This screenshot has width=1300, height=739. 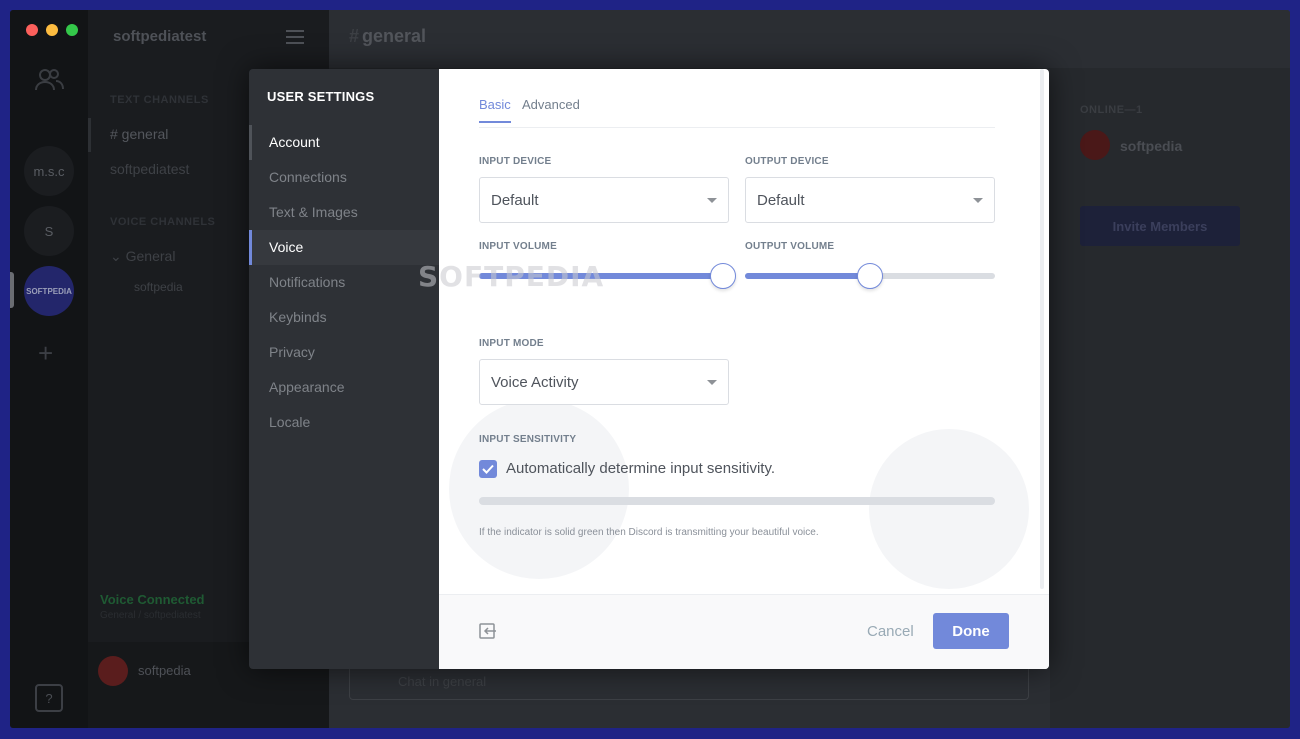 What do you see at coordinates (72, 30) in the screenshot?
I see `zoom-window-button` at bounding box center [72, 30].